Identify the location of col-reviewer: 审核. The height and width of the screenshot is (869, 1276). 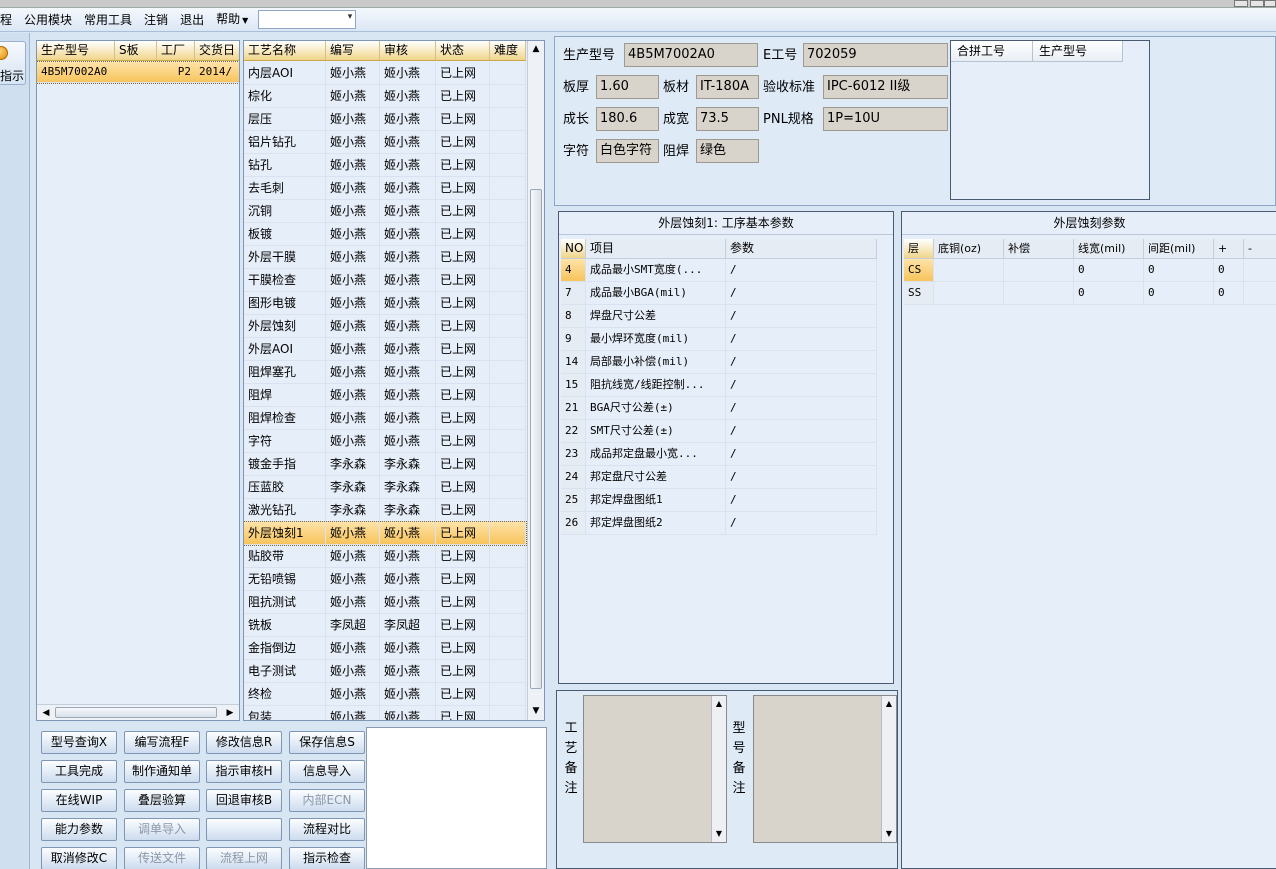
(408, 50).